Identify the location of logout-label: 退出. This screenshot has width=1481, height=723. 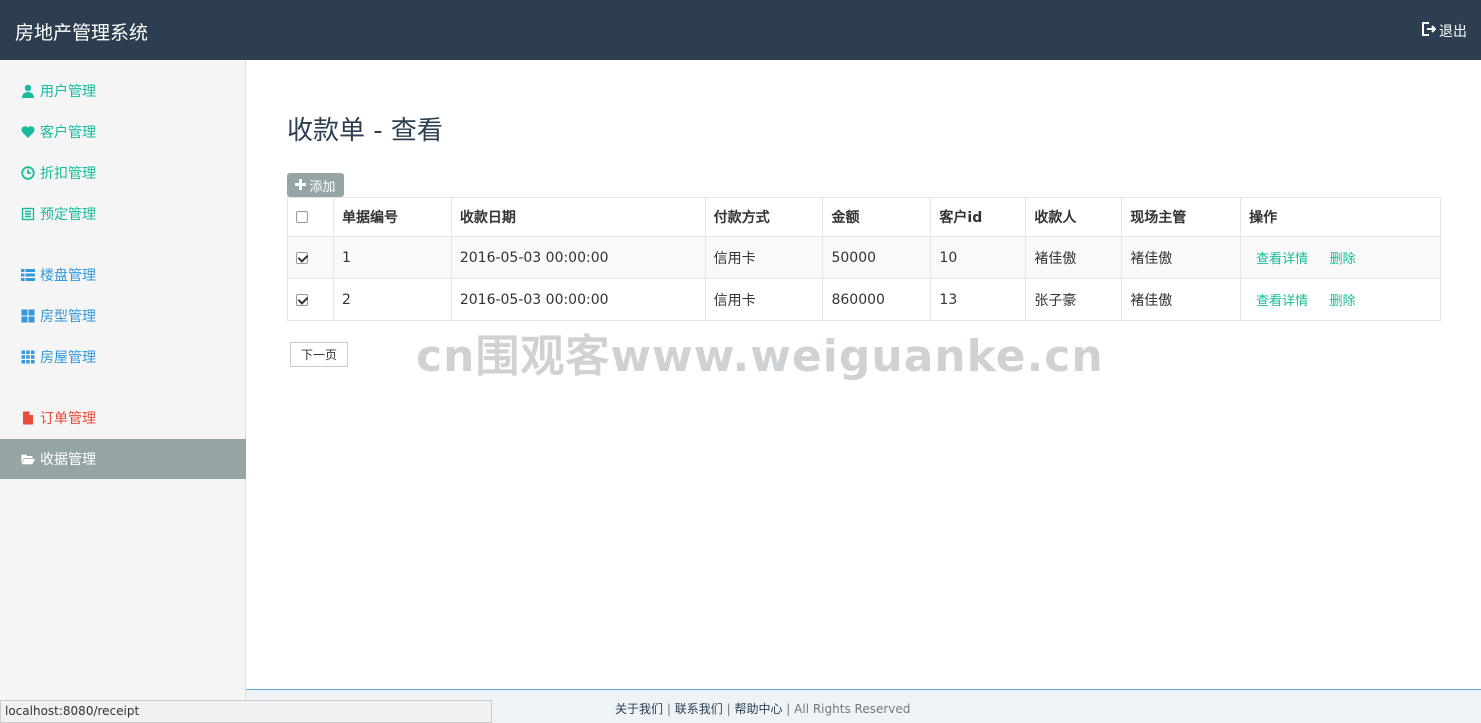
(1453, 32).